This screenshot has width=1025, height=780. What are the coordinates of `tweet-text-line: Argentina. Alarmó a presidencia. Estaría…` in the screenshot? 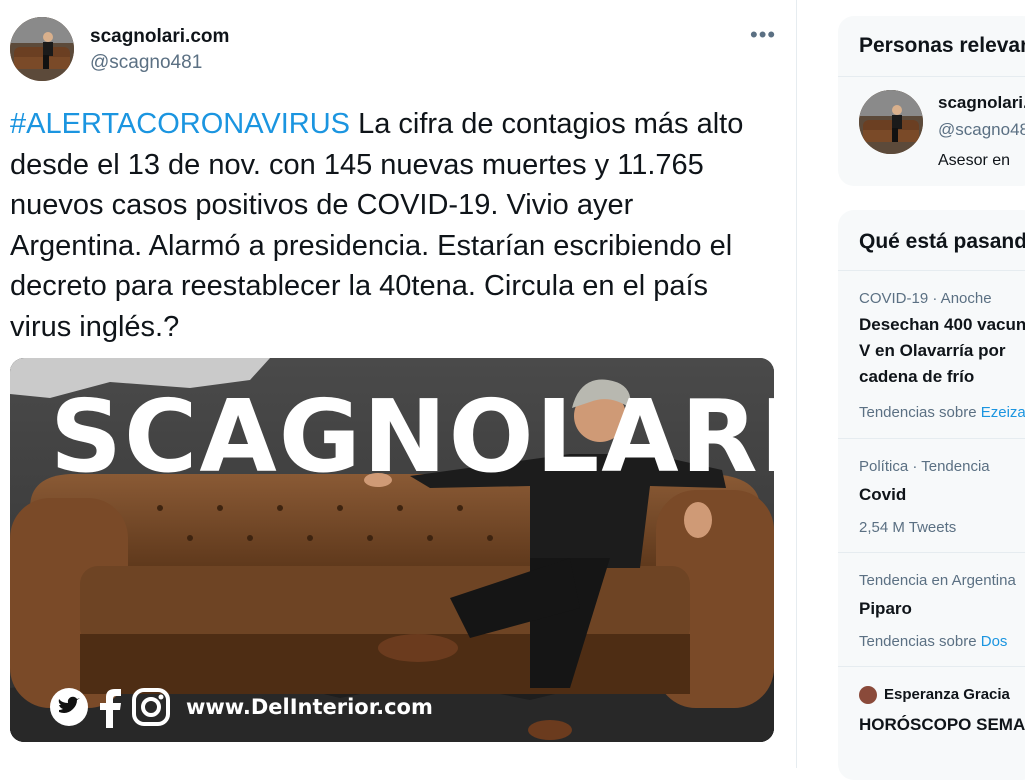 It's located at (371, 245).